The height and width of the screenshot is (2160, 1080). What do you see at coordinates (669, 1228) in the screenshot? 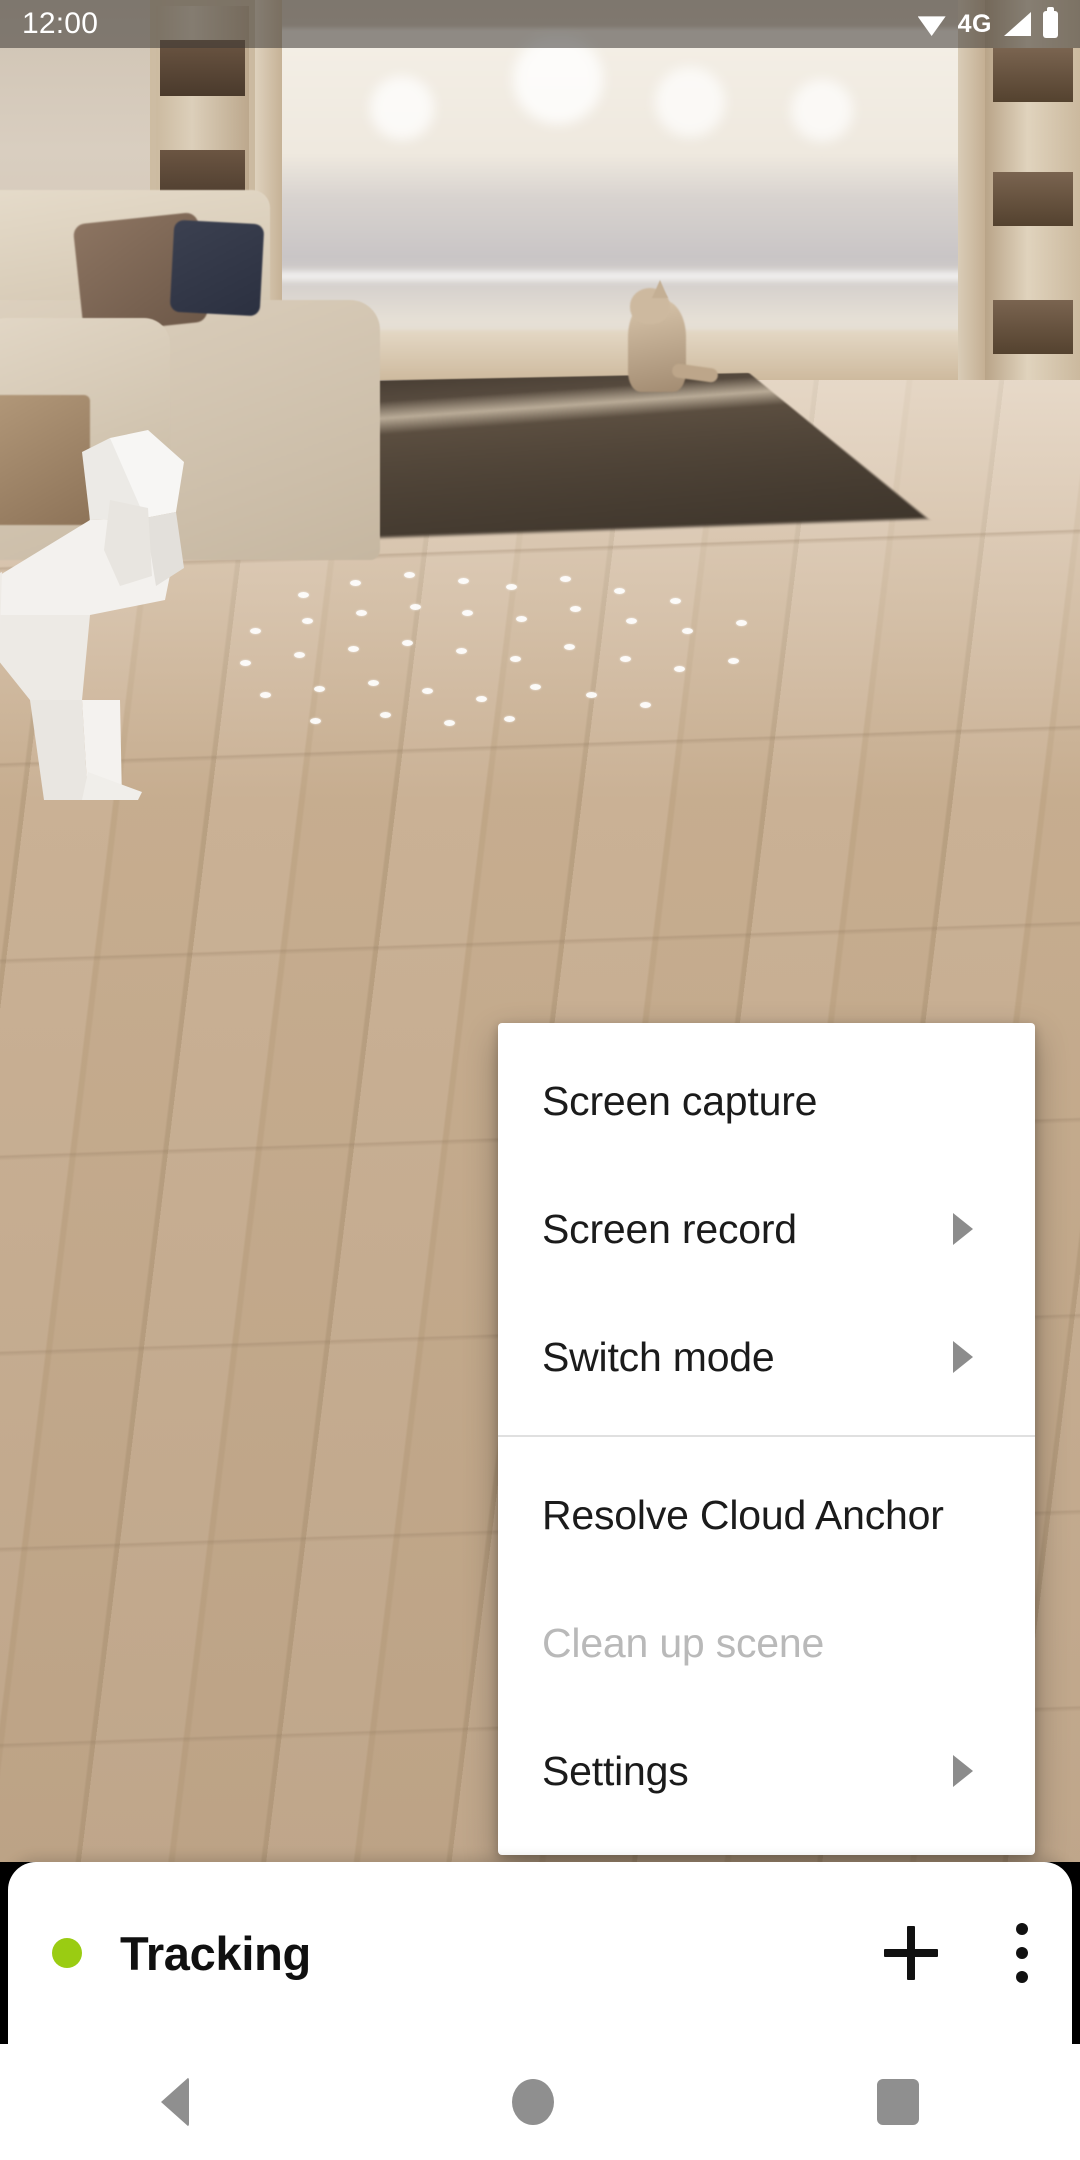
I see `menu-item-label: Screen record` at bounding box center [669, 1228].